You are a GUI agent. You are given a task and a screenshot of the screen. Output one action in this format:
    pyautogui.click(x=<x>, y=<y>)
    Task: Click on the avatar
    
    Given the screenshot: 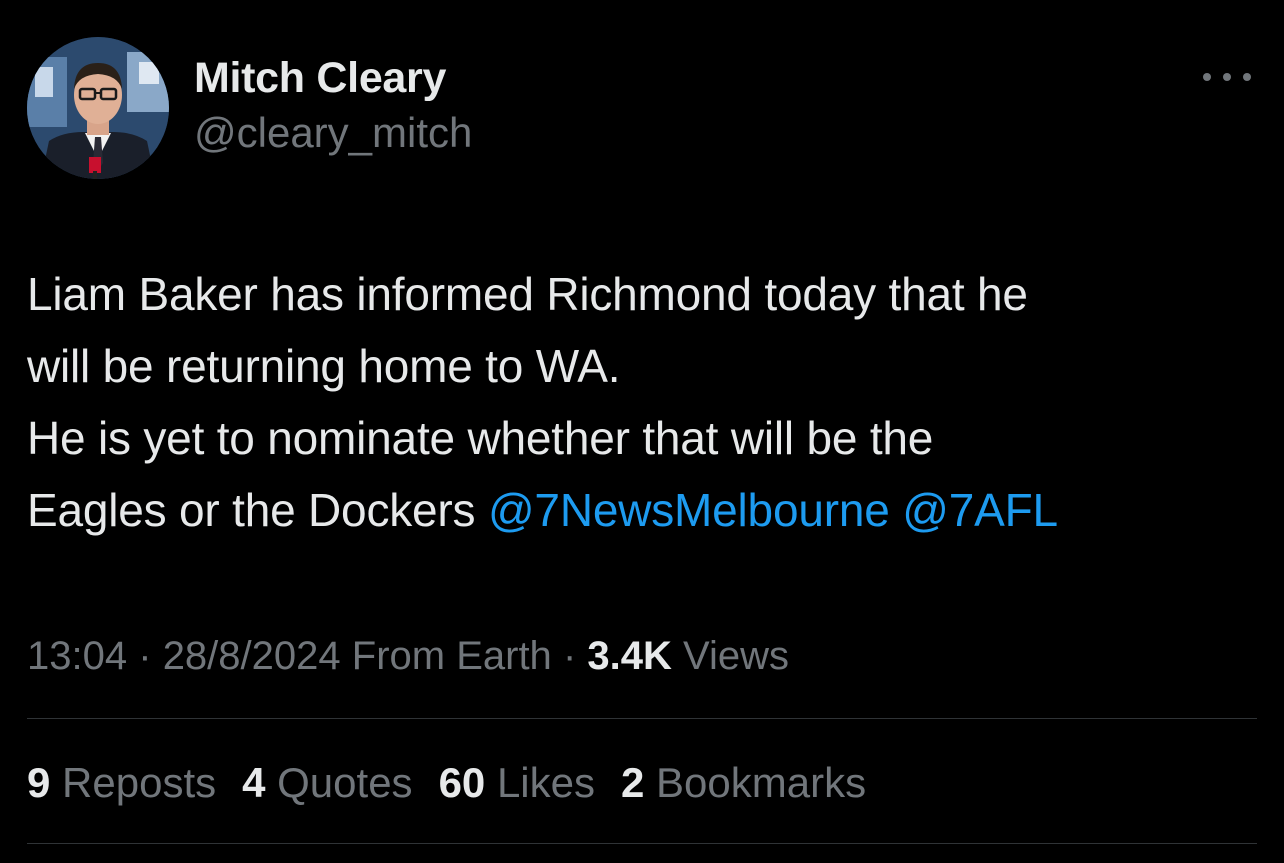 What is the action you would take?
    pyautogui.click(x=98, y=108)
    